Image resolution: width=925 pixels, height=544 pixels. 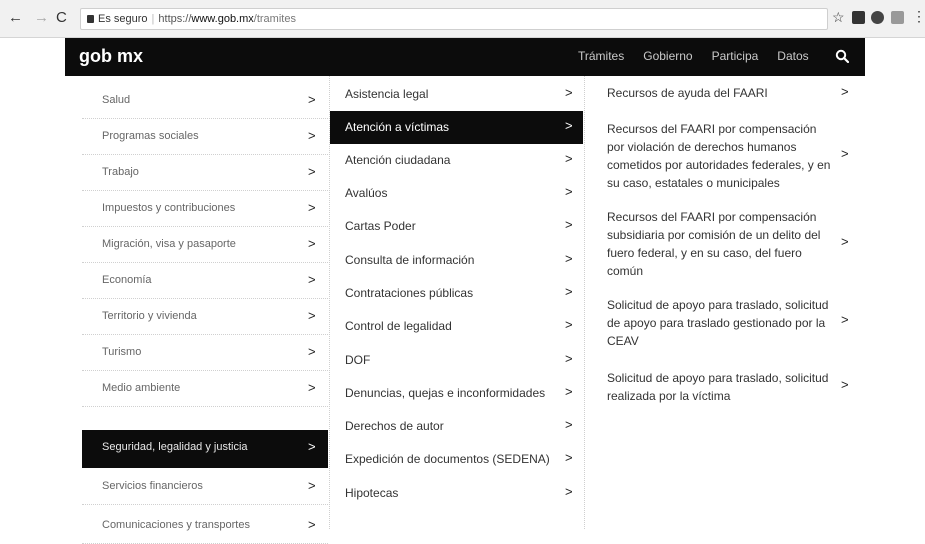 I want to click on subcategory-item: DOF >, so click(x=456, y=360).